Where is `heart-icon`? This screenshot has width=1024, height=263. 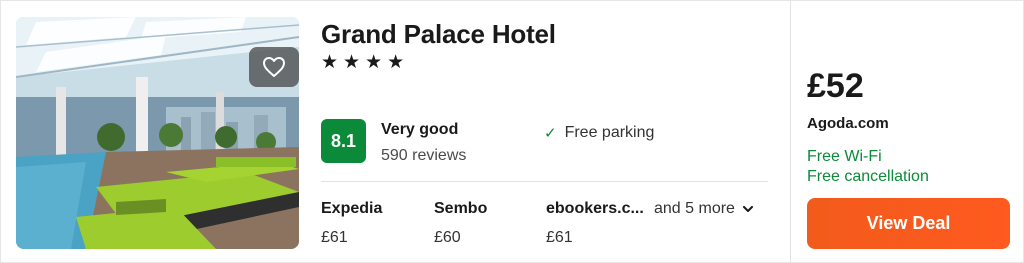
heart-icon is located at coordinates (274, 67).